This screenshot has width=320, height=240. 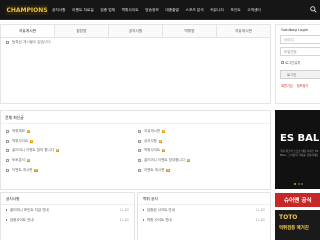 I want to click on list-item: 골드머니 포인트 지급 안내 11-02, so click(x=67, y=210).